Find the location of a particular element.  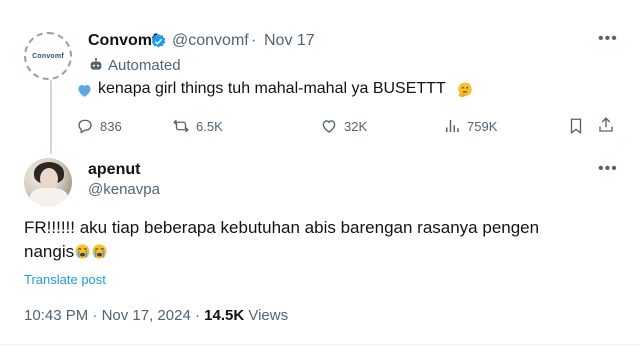

reply-button: 836 is located at coordinates (99, 126).